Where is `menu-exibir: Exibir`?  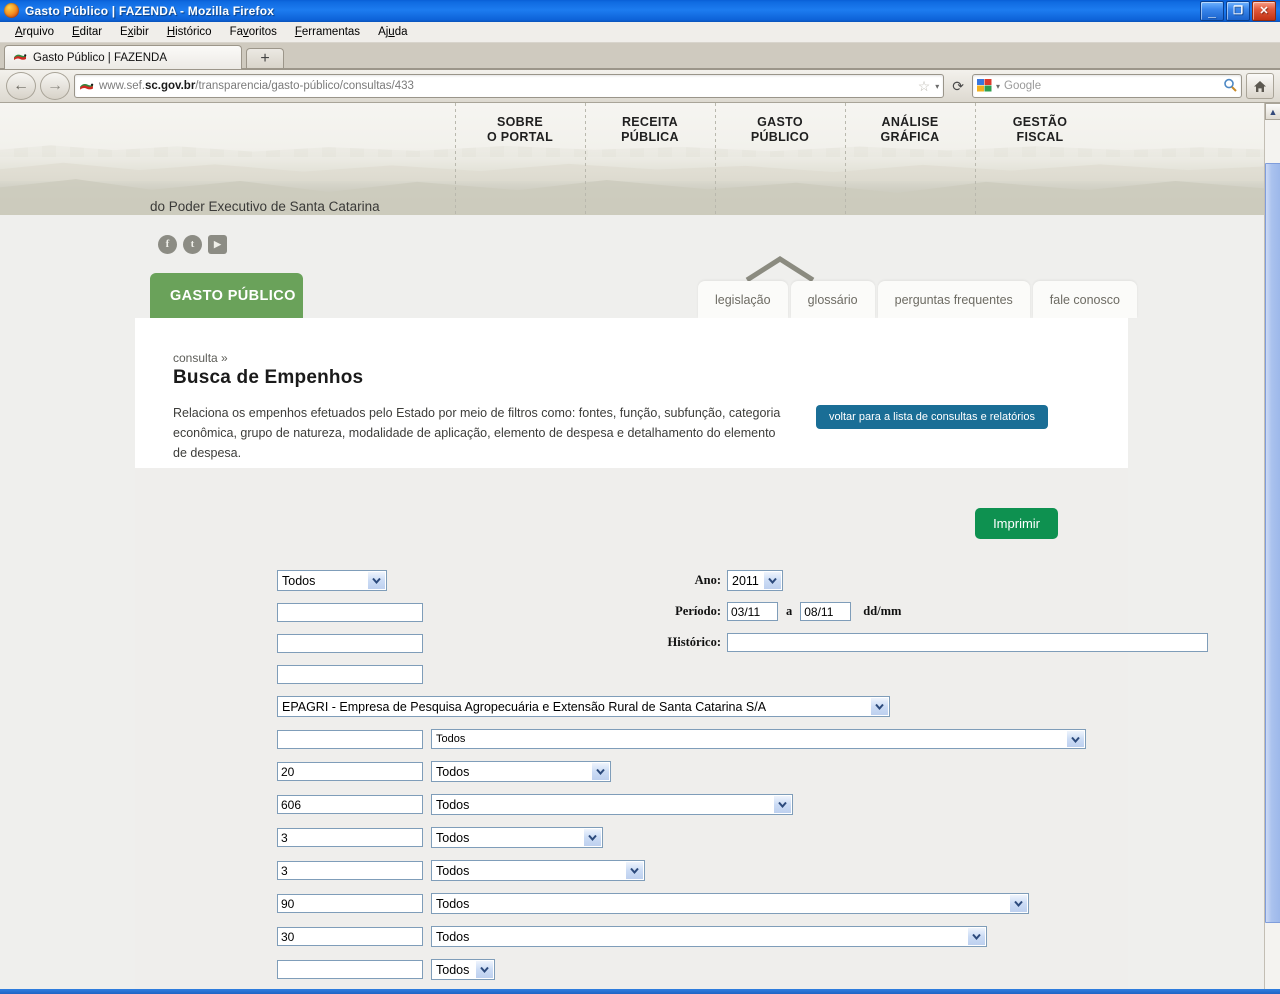
menu-exibir: Exibir is located at coordinates (134, 32).